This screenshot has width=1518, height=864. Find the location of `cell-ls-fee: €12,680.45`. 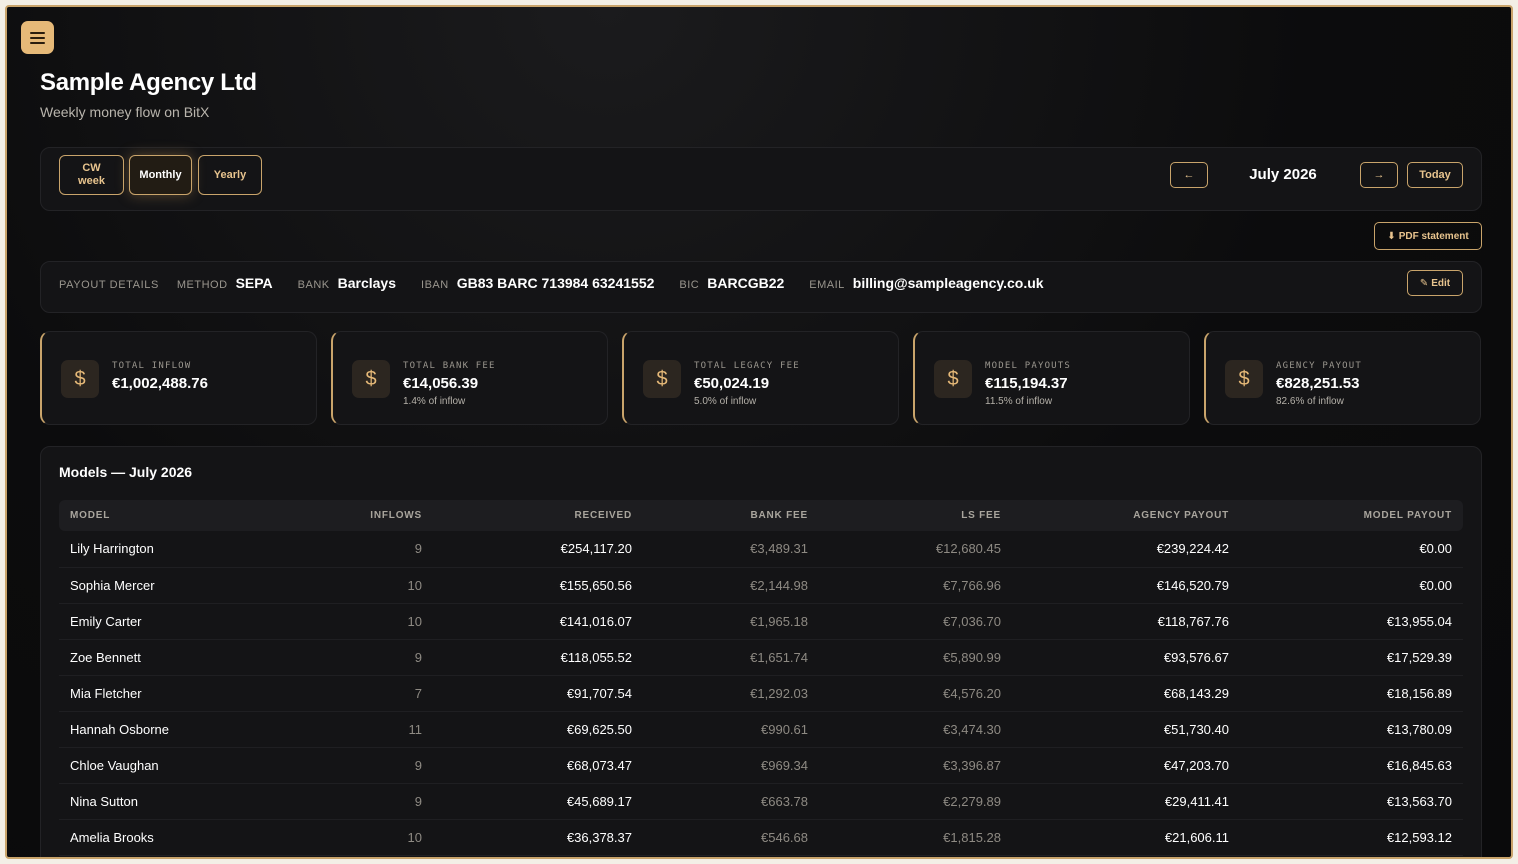

cell-ls-fee: €12,680.45 is located at coordinates (915, 549).